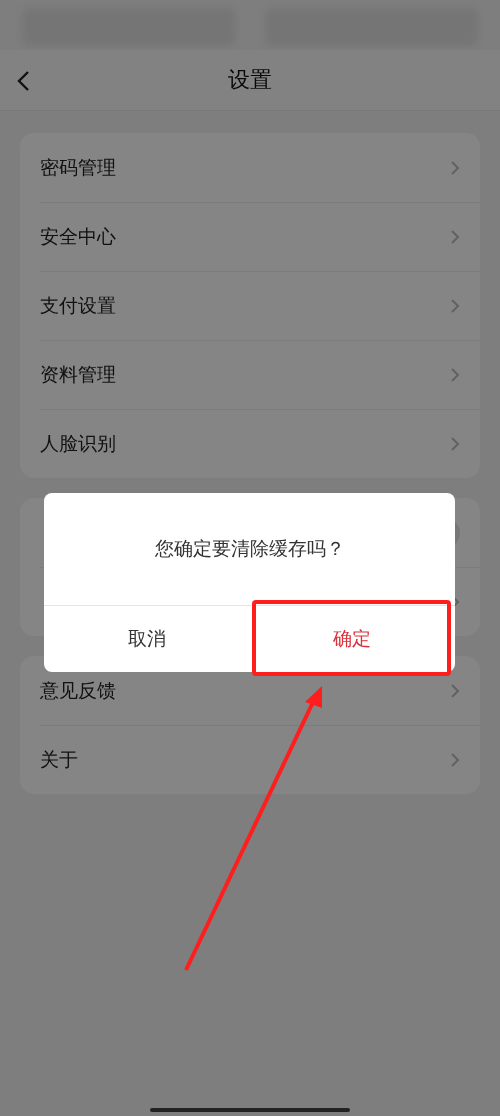  I want to click on back-icon, so click(23, 81).